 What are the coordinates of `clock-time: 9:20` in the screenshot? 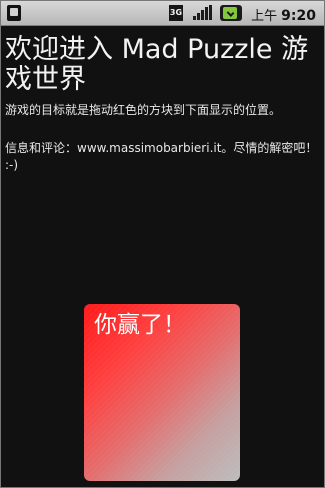 It's located at (298, 16).